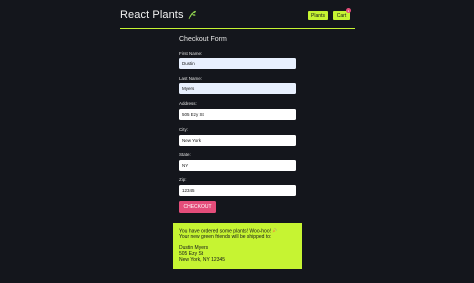 This screenshot has height=283, width=474. Describe the element at coordinates (237, 28) in the screenshot. I see `header-divider` at that location.